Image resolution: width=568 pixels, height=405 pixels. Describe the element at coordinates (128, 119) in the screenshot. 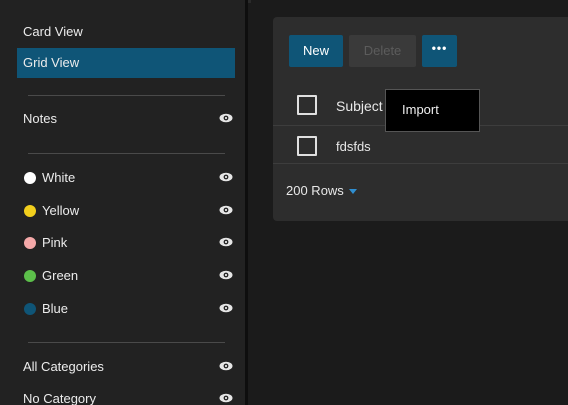

I see `notes-row: Notes` at that location.